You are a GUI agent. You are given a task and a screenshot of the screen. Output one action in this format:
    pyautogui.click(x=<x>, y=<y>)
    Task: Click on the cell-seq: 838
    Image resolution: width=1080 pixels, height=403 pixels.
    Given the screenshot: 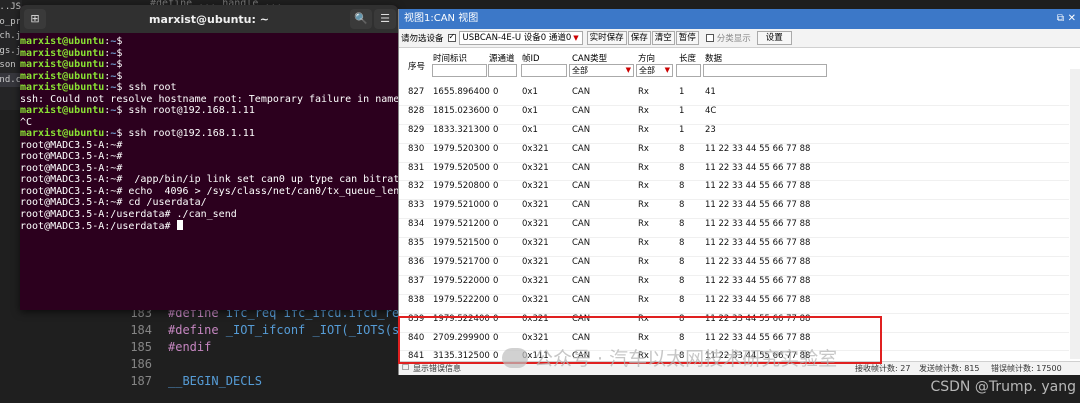 What is the action you would take?
    pyautogui.click(x=416, y=299)
    